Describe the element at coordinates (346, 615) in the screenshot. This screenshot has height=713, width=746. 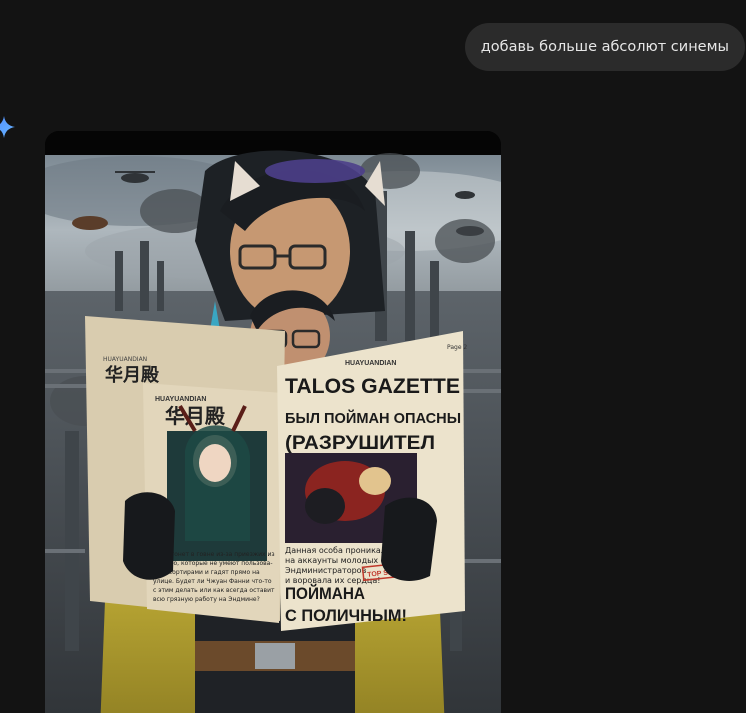
I see `front-paper-footer-2: С ПОЛИЧНЫМ!` at that location.